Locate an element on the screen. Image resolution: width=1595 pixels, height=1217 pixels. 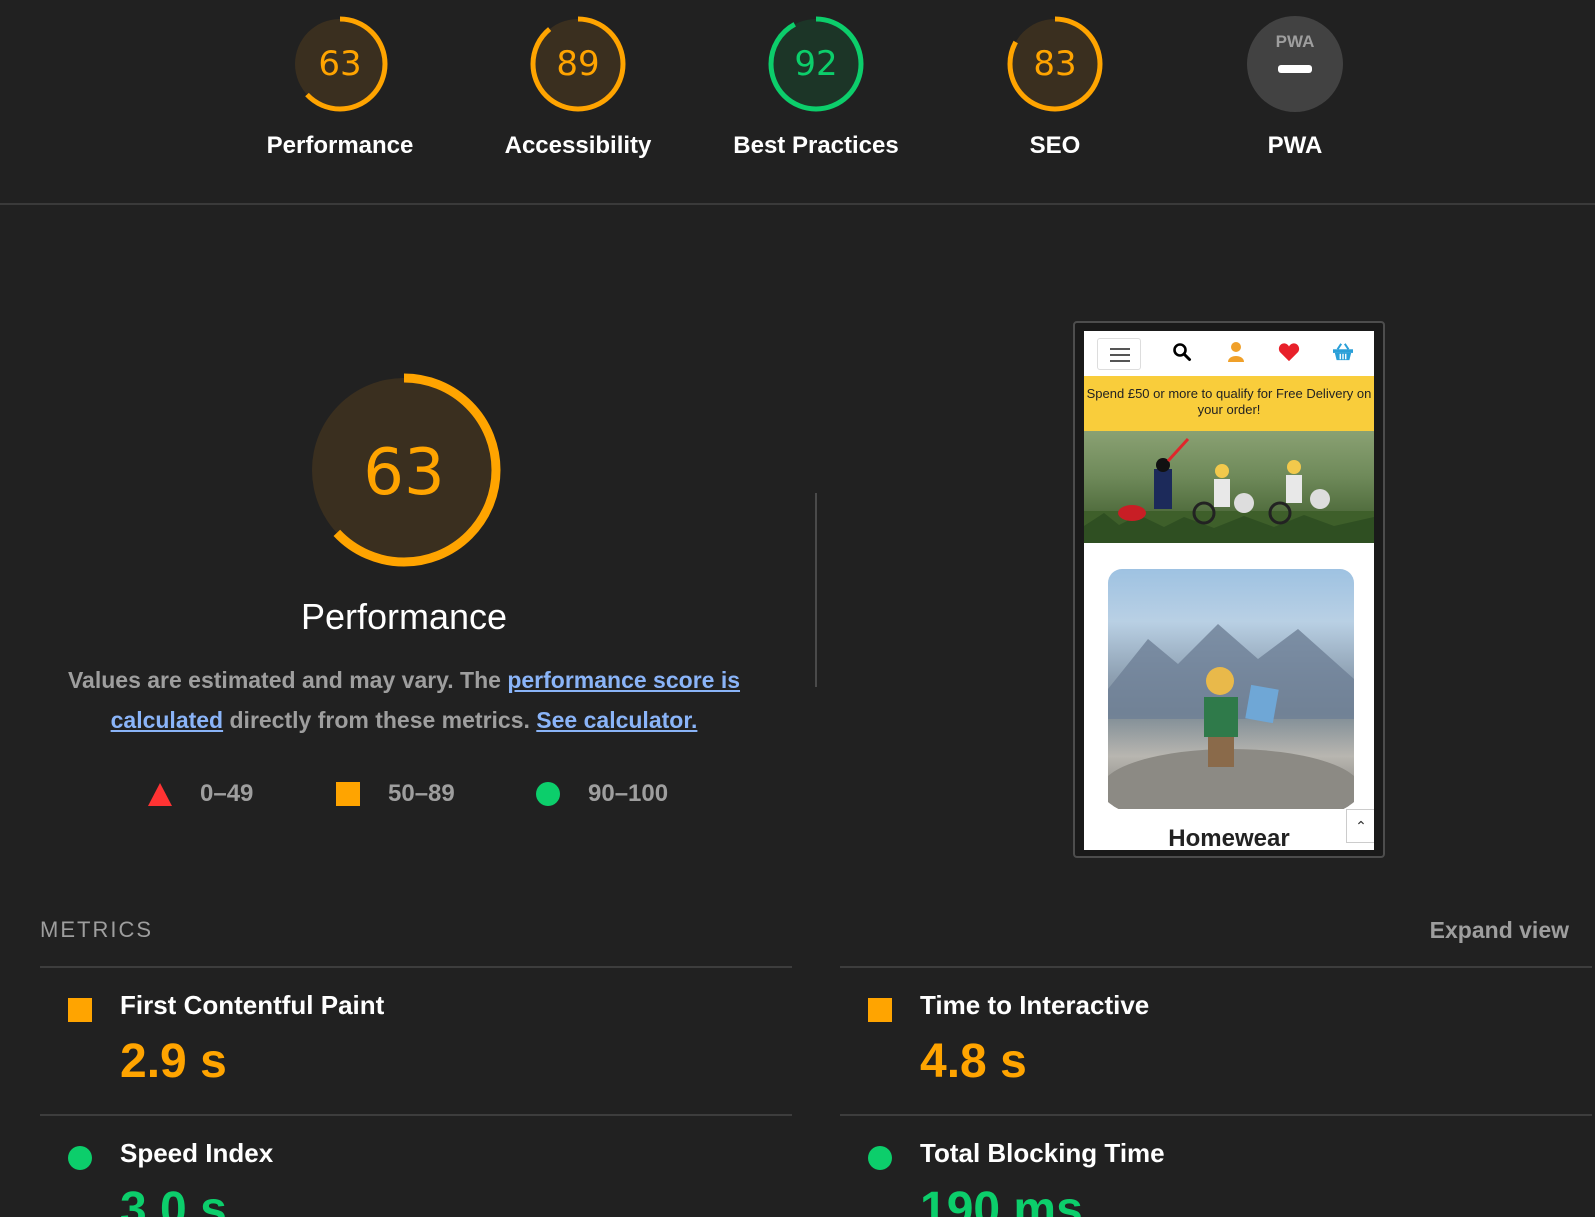
legend-fail: 0–49 is located at coordinates (200, 794).